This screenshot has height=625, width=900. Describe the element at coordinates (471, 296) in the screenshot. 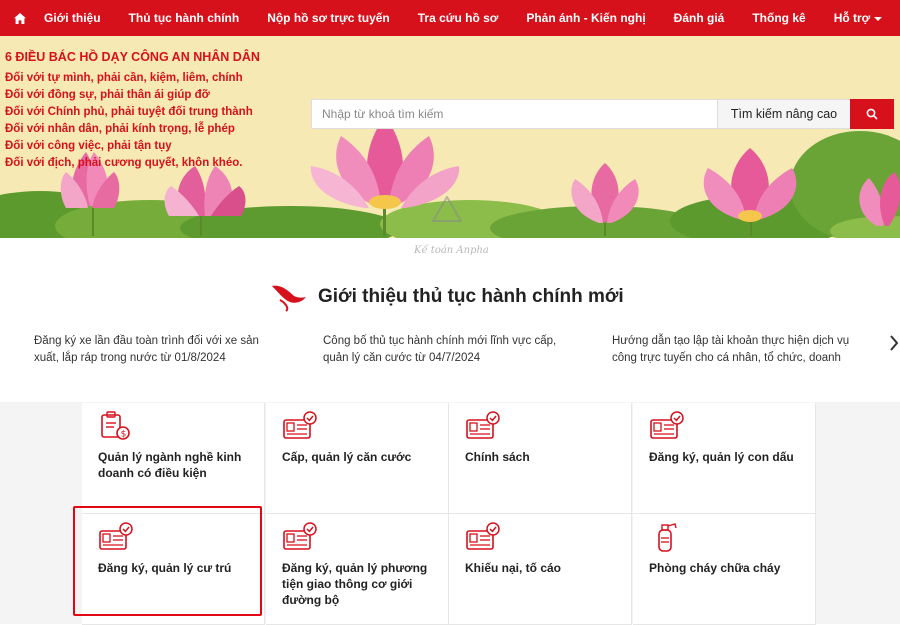

I see `section-title: Giới thiệu thủ tục hành chính mới` at that location.